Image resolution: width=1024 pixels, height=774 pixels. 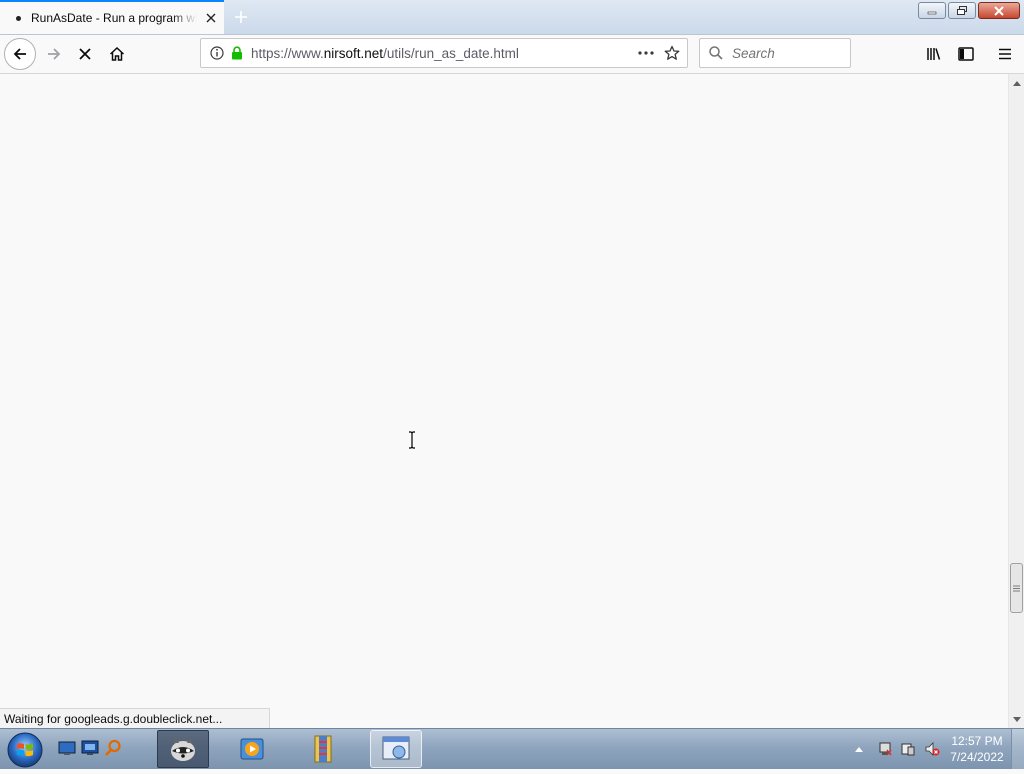 I want to click on search-input, so click(x=787, y=53).